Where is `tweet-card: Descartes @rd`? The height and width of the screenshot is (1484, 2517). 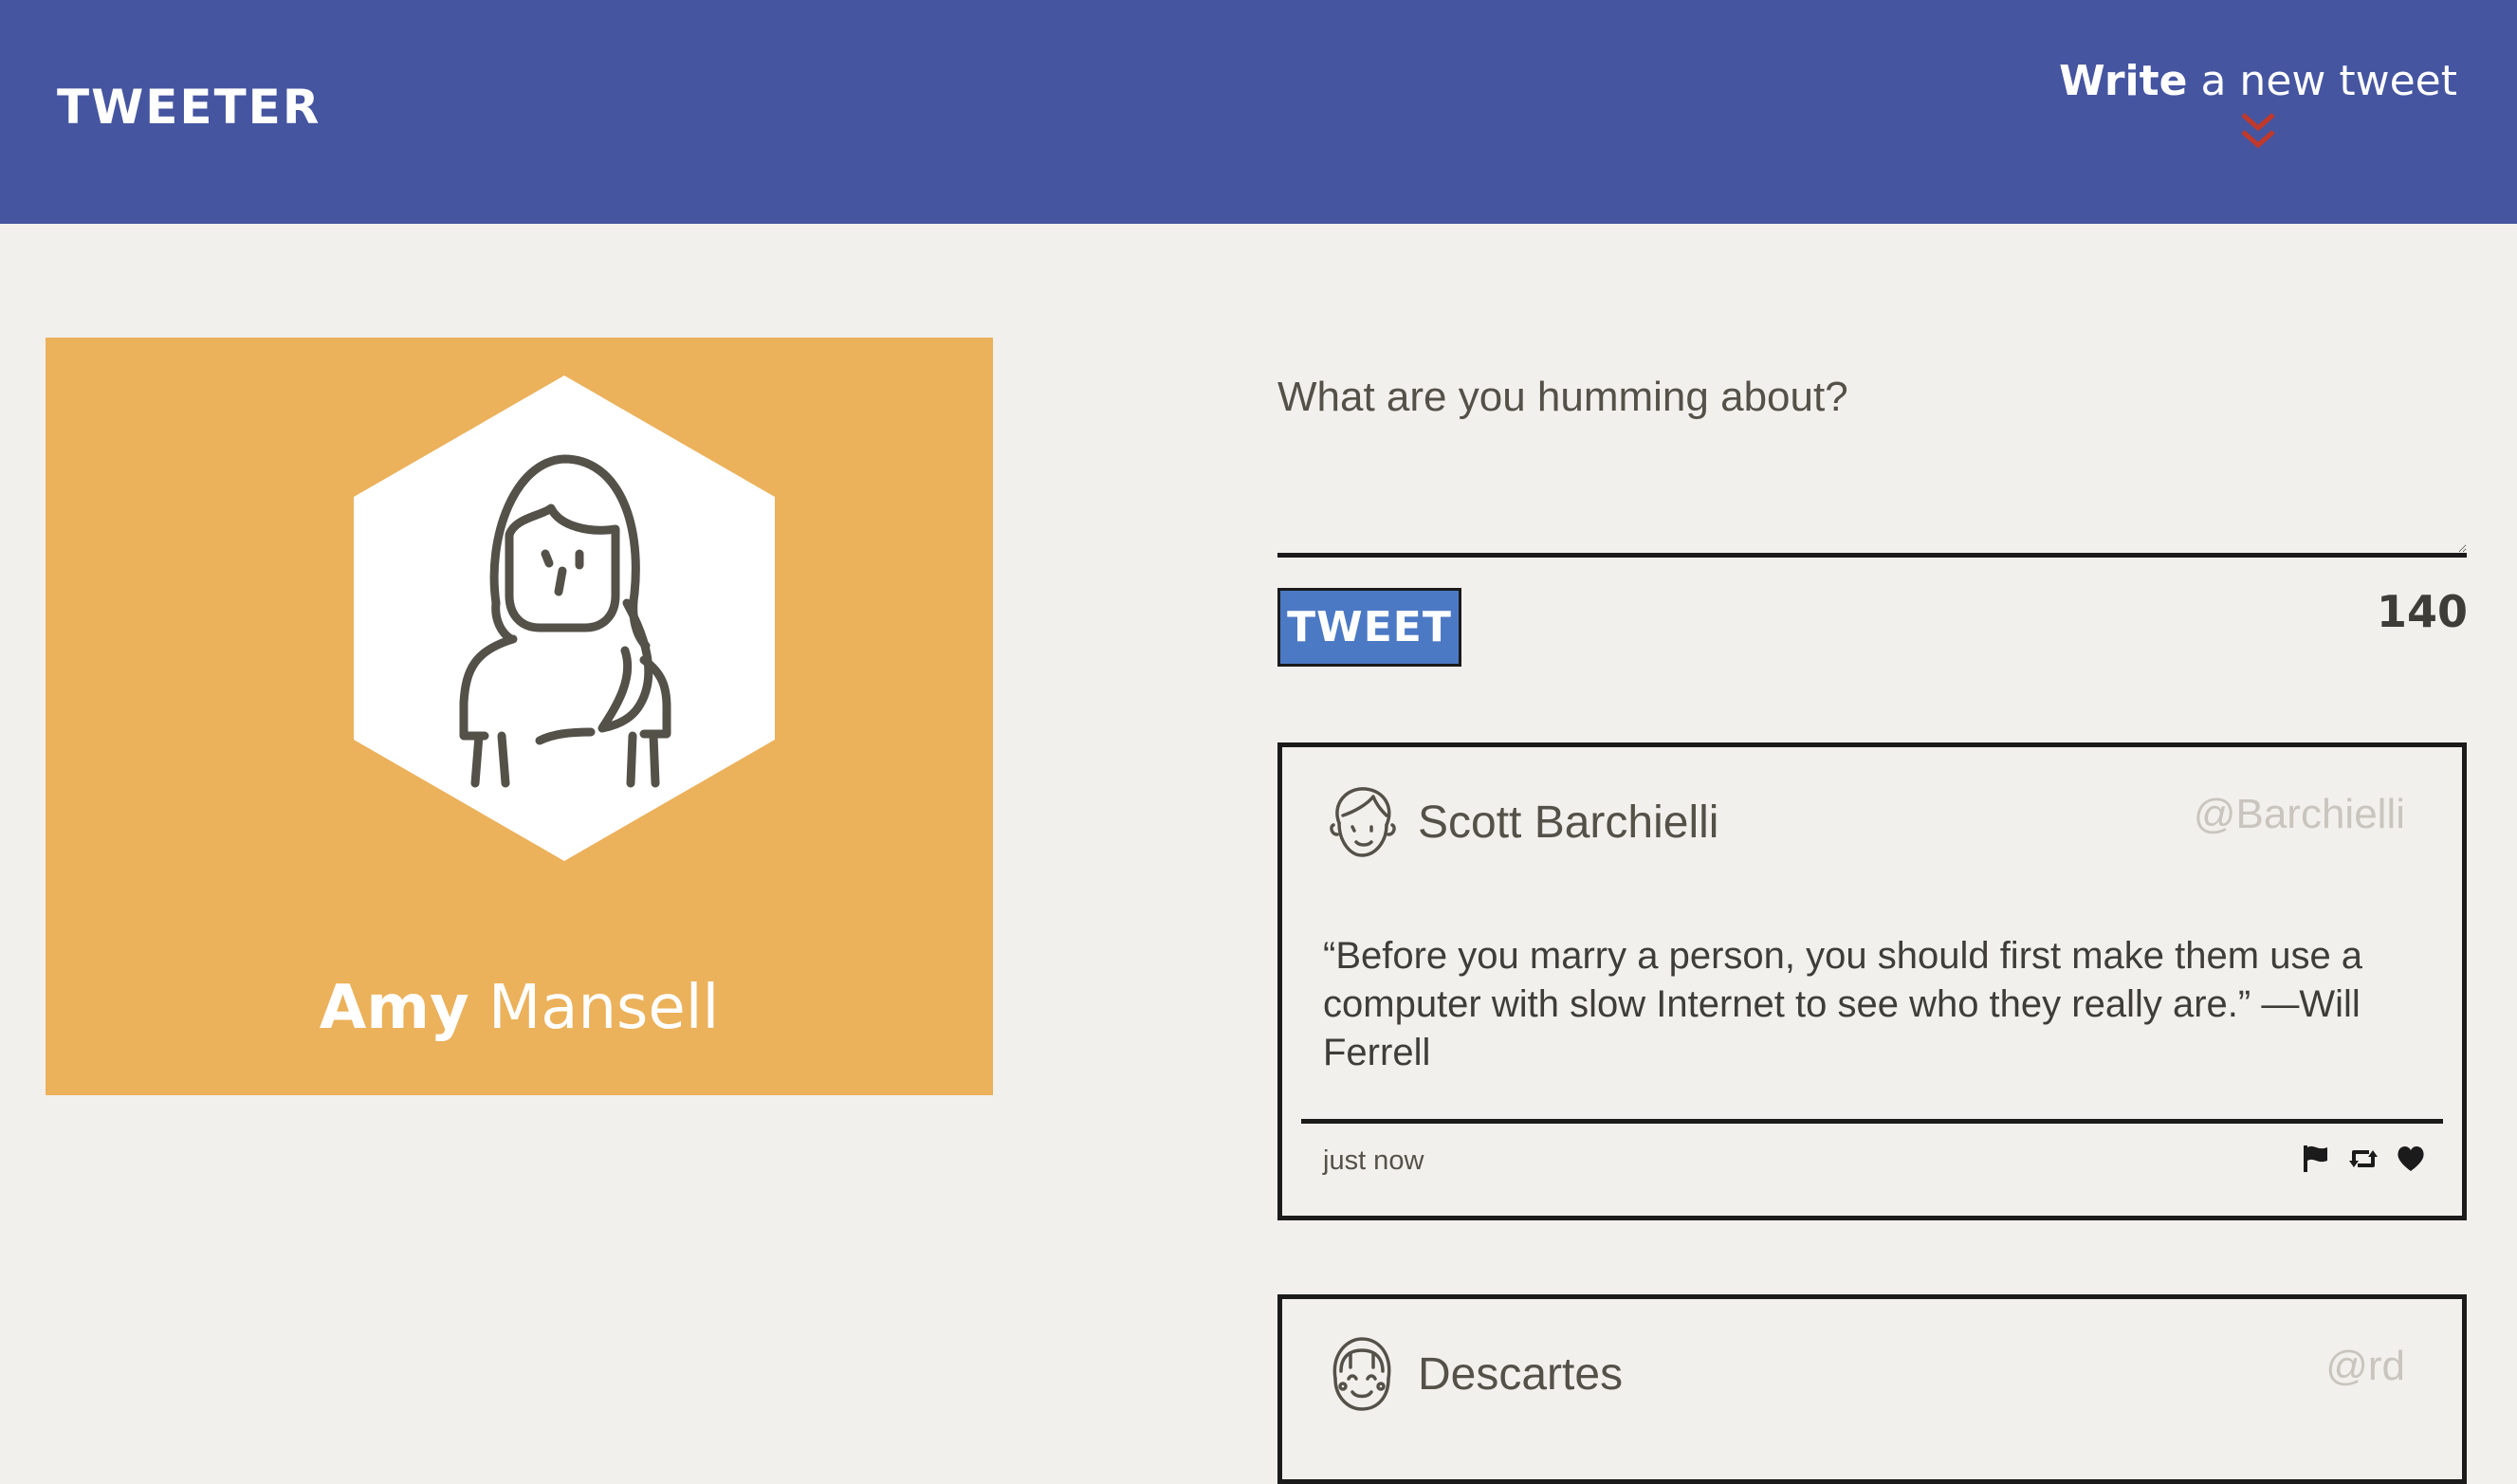
tweet-card: Descartes @rd is located at coordinates (1872, 1389).